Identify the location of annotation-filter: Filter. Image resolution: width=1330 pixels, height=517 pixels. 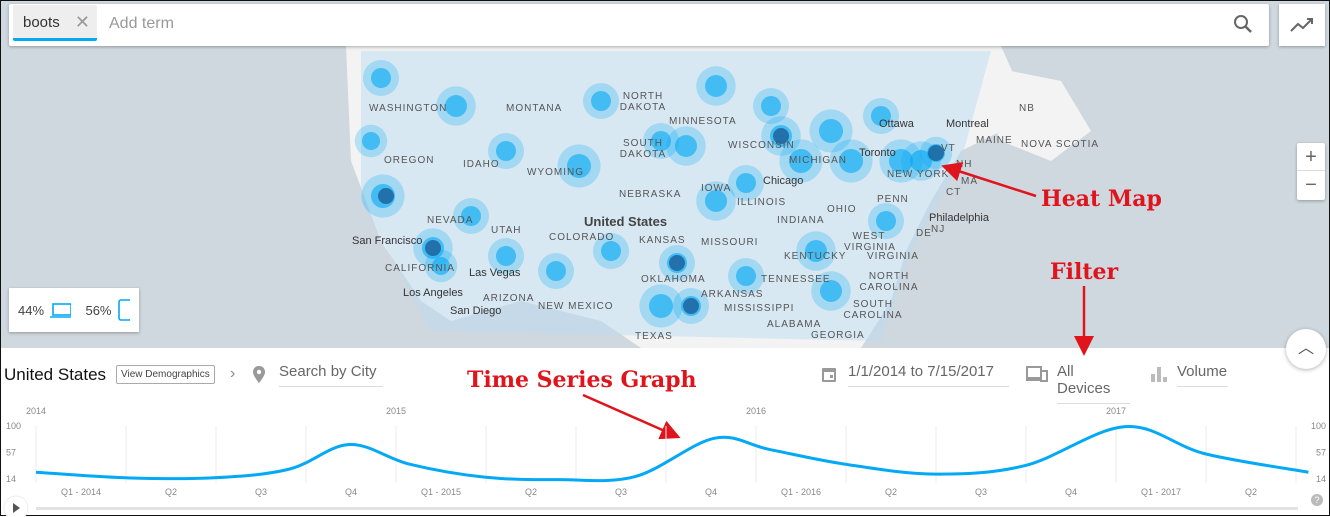
(1084, 272).